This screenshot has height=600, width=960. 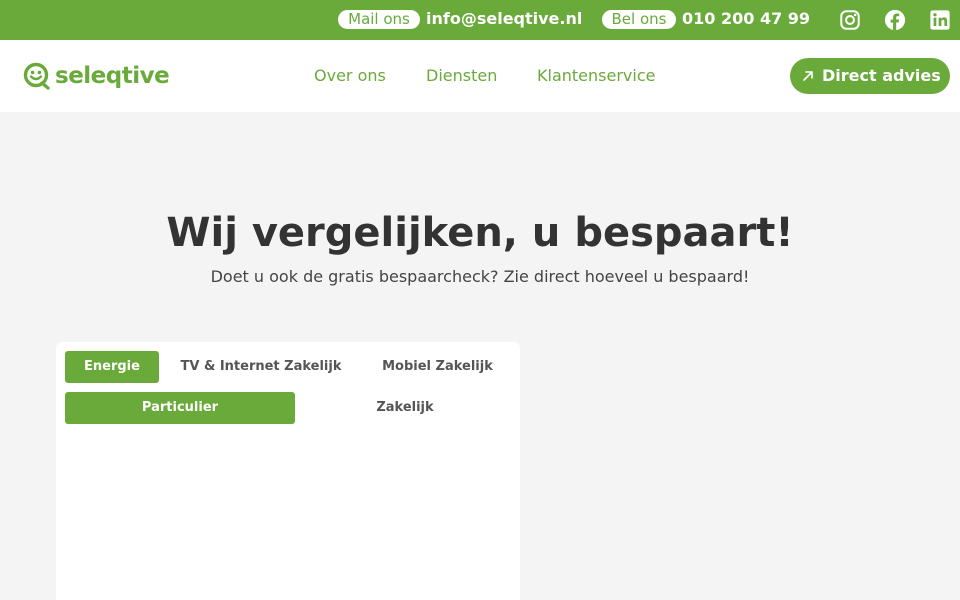 What do you see at coordinates (379, 19) in the screenshot?
I see `mail-label: Mail ons` at bounding box center [379, 19].